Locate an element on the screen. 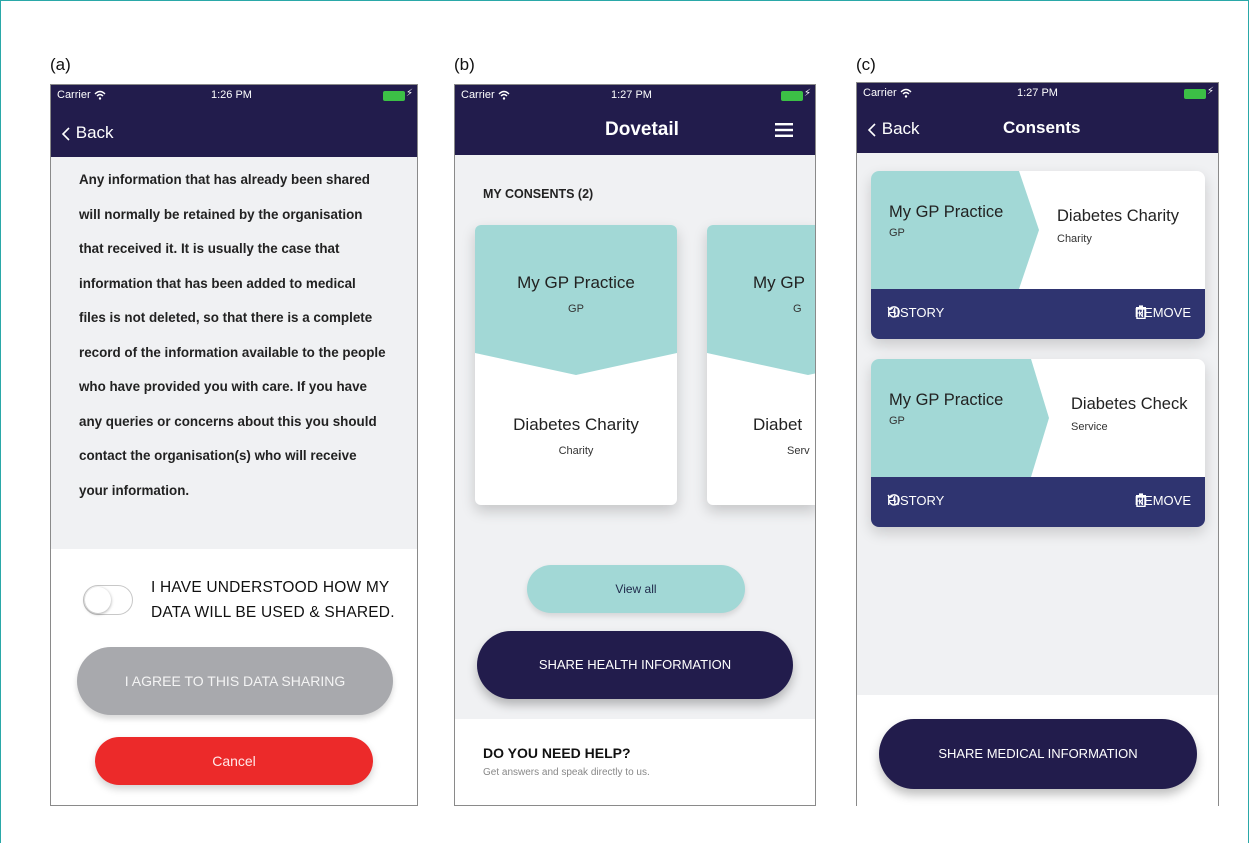 This screenshot has width=1249, height=843. nav-bar: Back Consents is located at coordinates (1037, 129).